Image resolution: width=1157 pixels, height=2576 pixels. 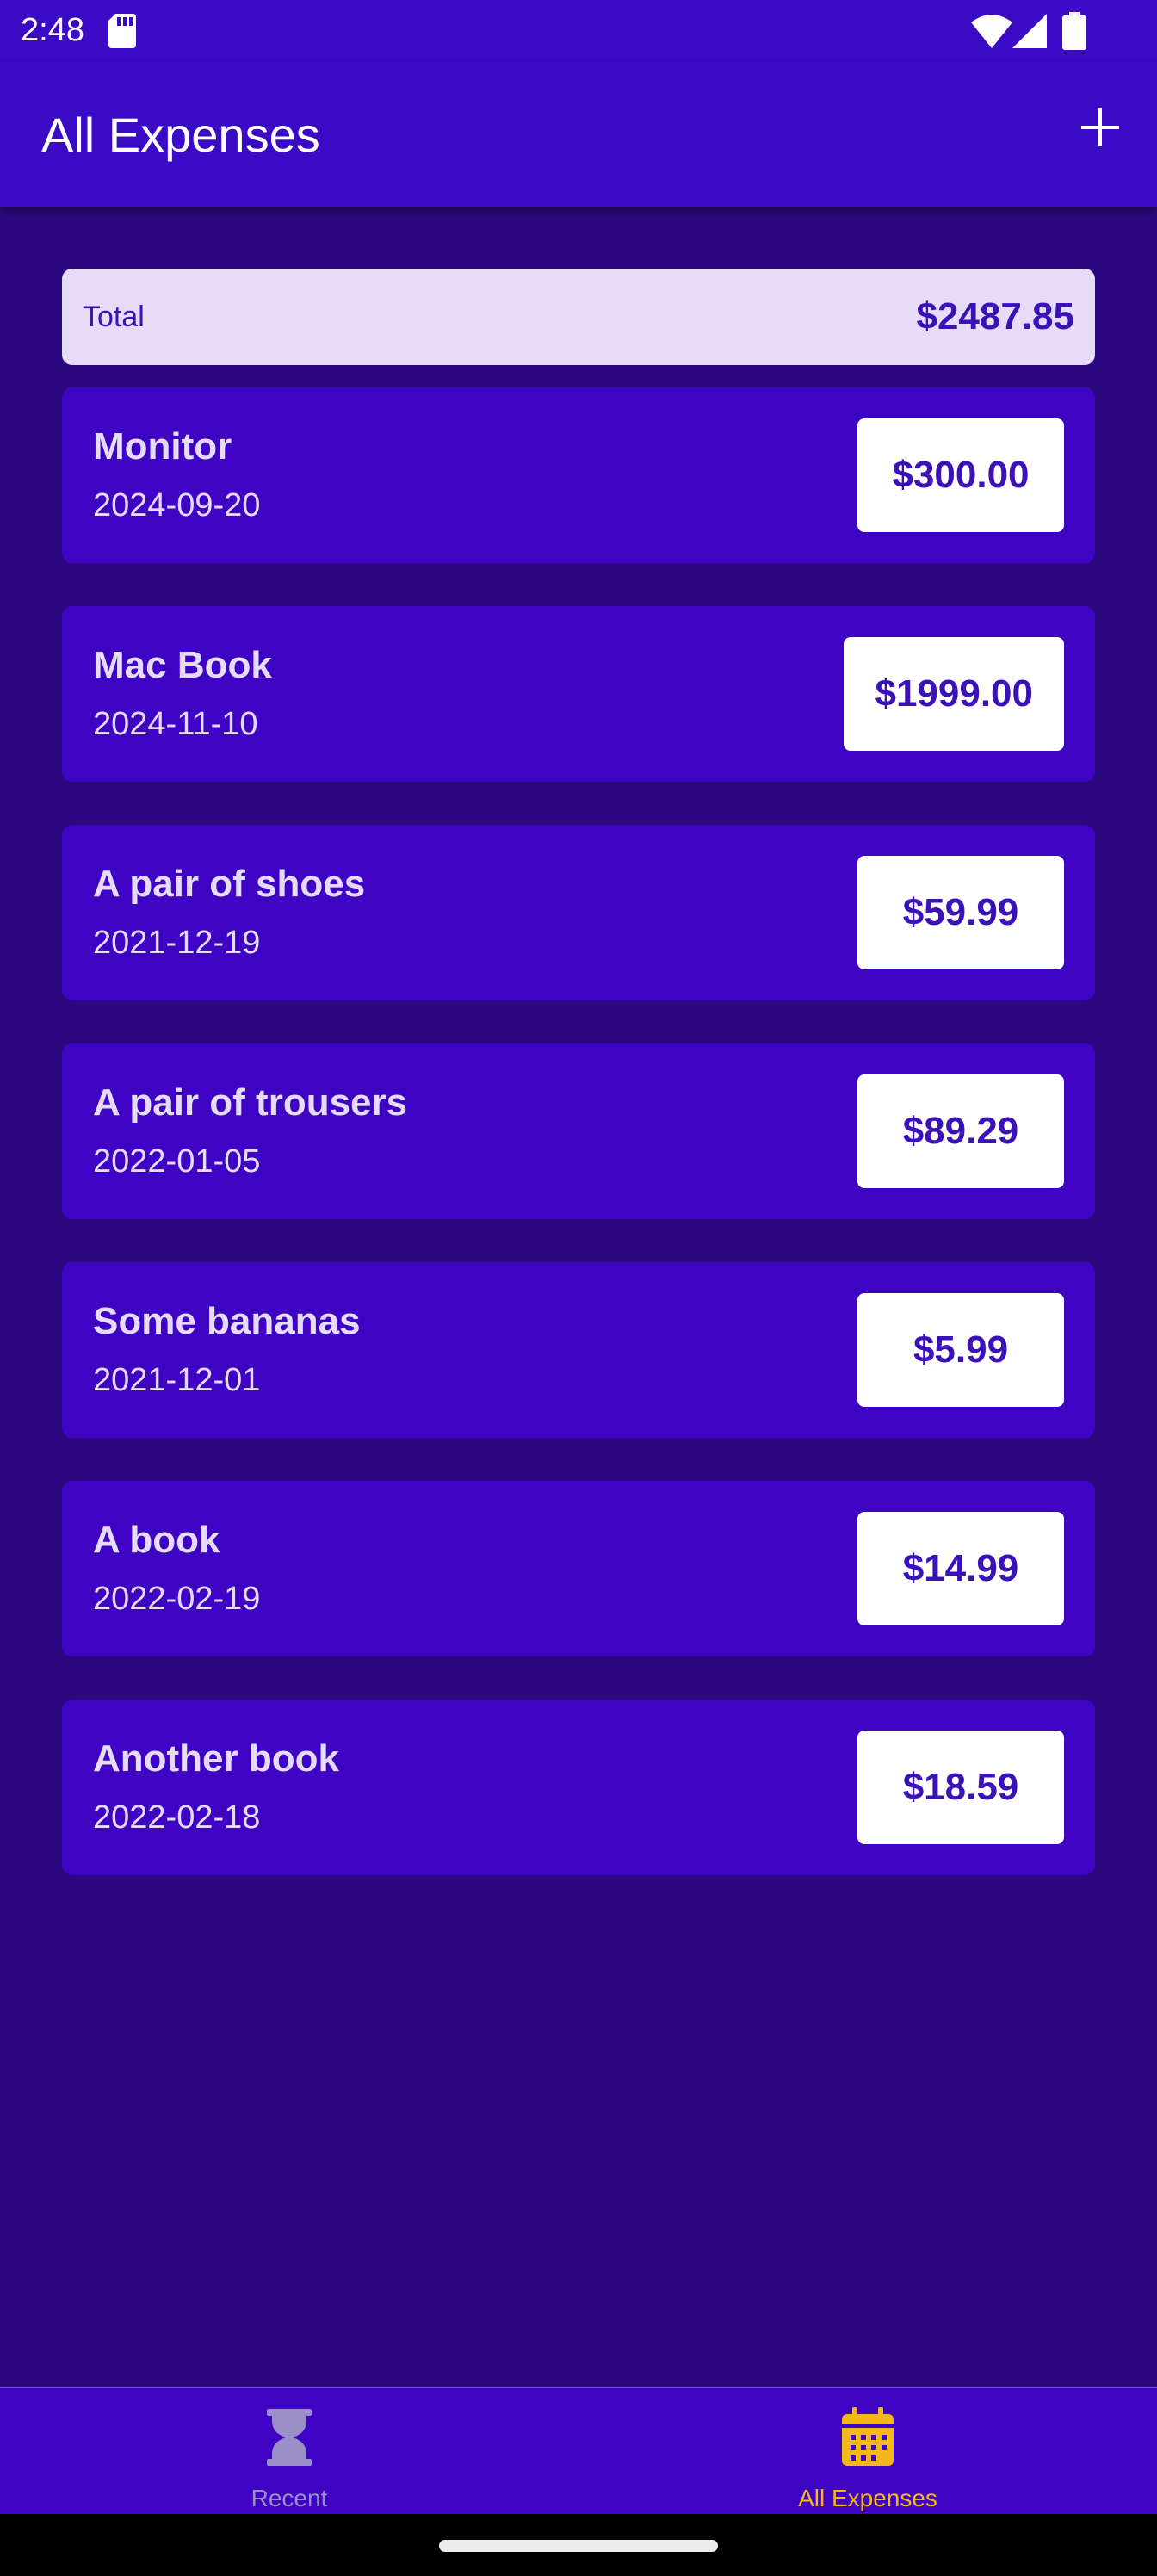 I want to click on signal-icon, so click(x=1029, y=31).